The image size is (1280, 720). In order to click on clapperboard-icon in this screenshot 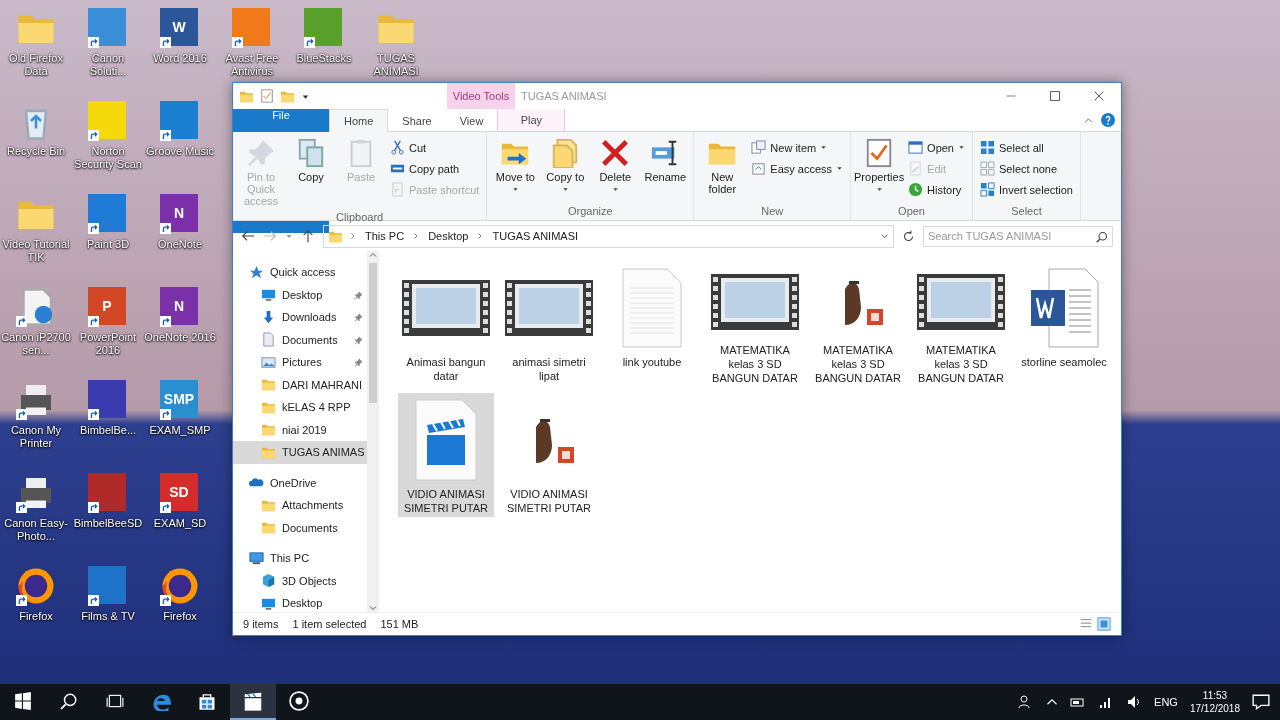, I will do `click(253, 701)`.